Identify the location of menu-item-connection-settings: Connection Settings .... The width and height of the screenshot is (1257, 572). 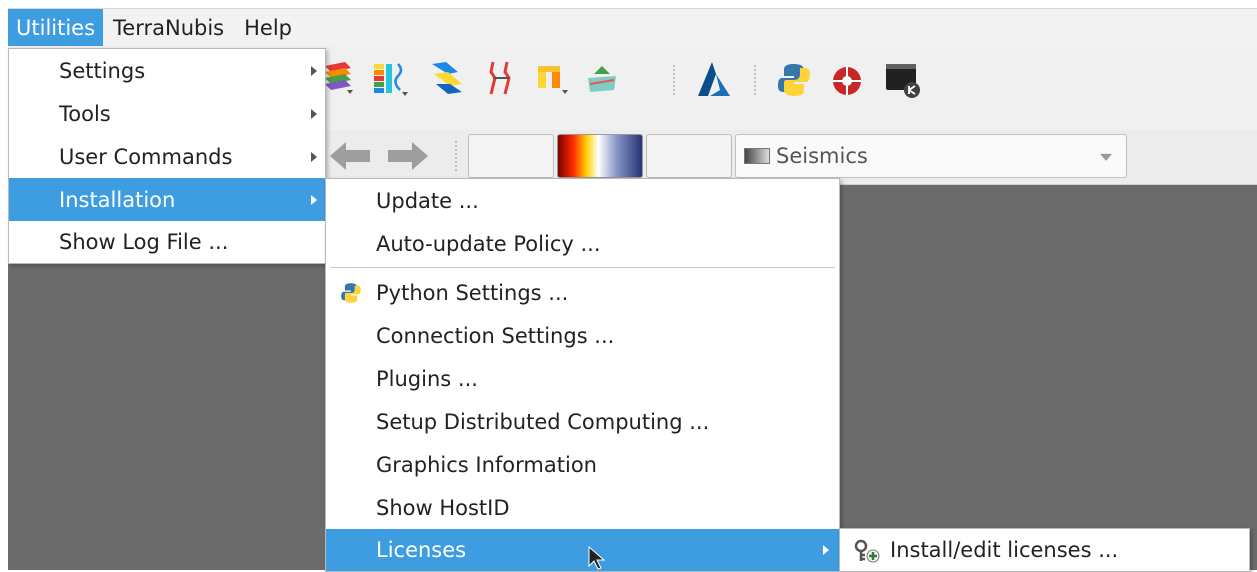
(582, 335).